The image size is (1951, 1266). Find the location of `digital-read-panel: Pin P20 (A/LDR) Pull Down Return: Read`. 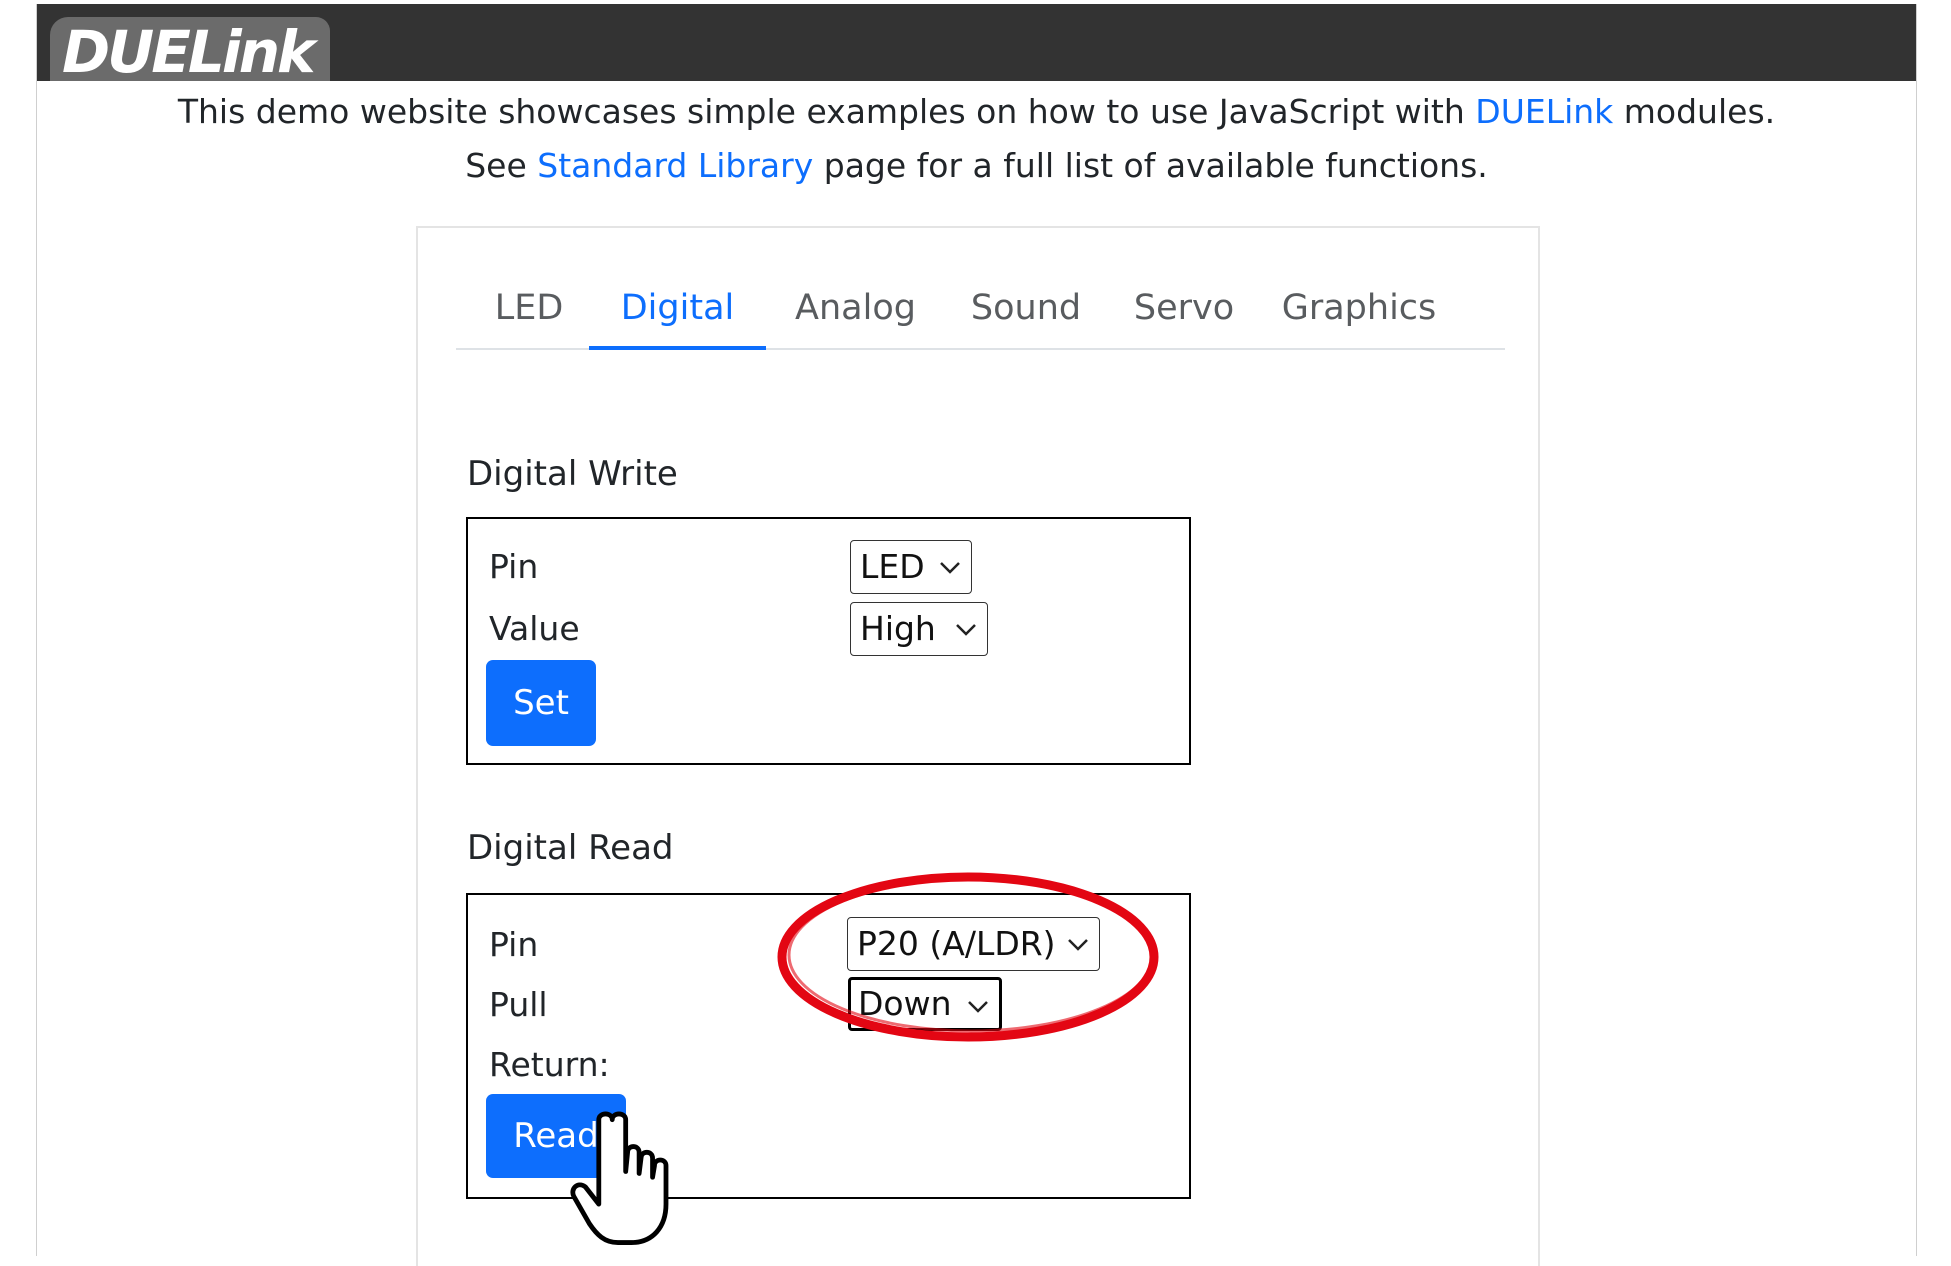

digital-read-panel: Pin P20 (A/LDR) Pull Down Return: Read is located at coordinates (828, 1046).